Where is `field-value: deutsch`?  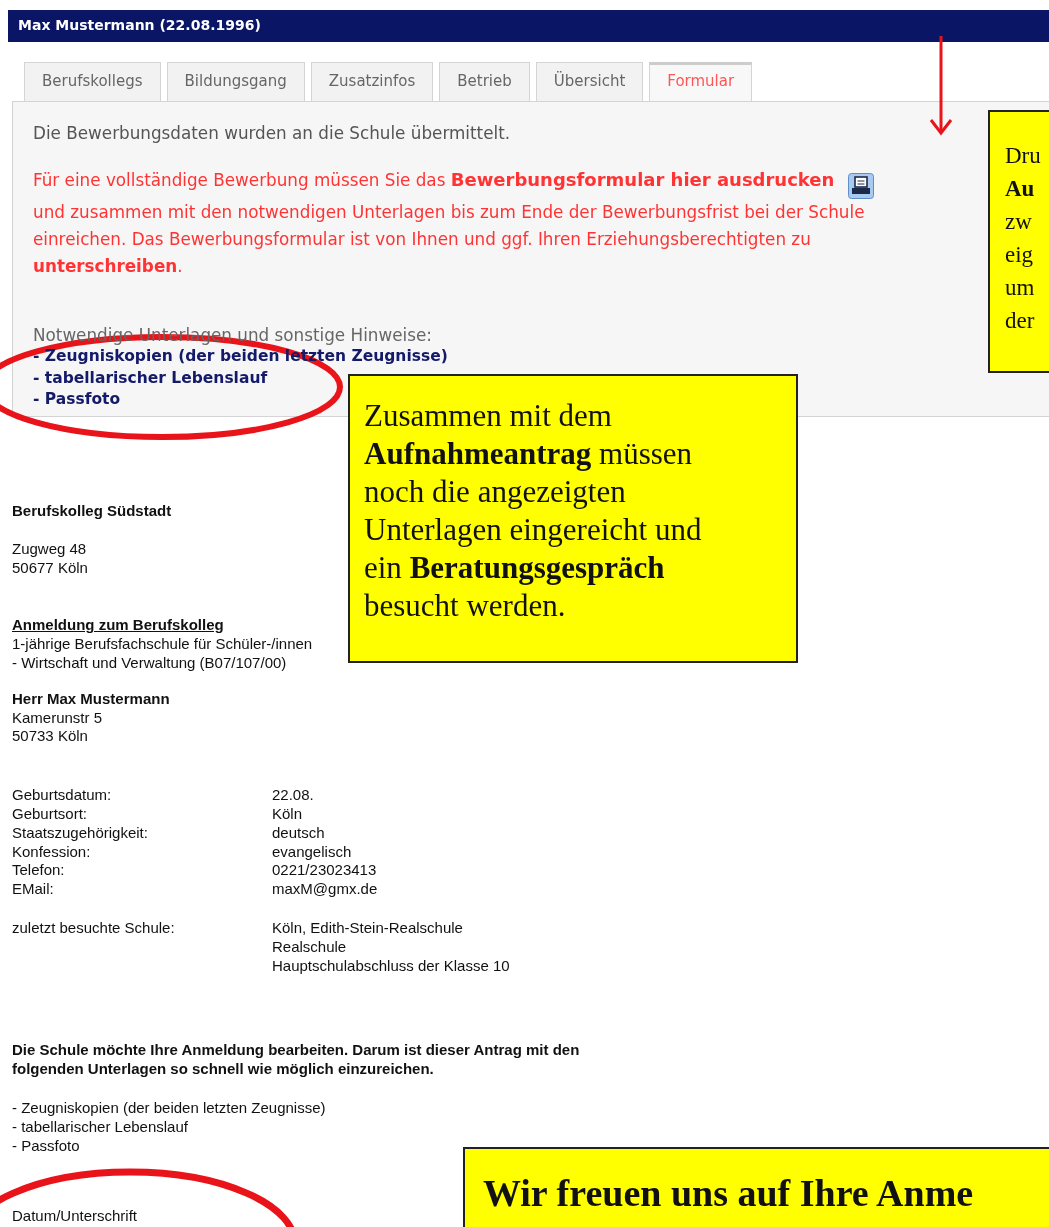 field-value: deutsch is located at coordinates (299, 833).